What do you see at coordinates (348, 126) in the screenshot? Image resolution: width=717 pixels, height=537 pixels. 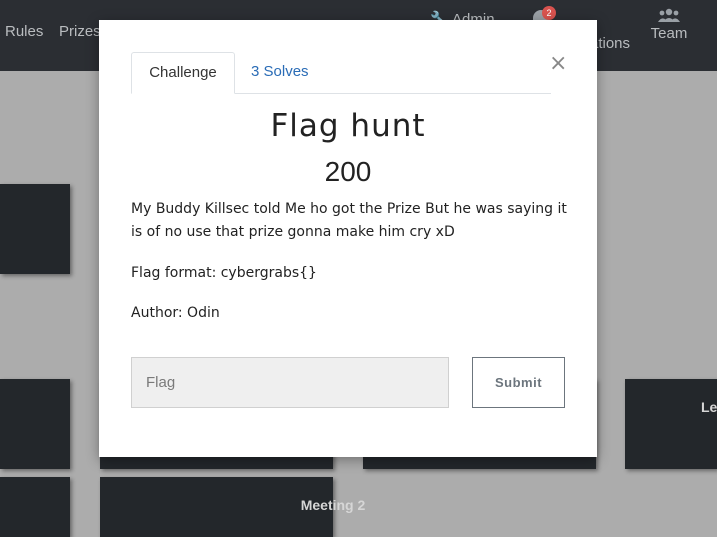 I see `challenge-title: Flag hunt` at bounding box center [348, 126].